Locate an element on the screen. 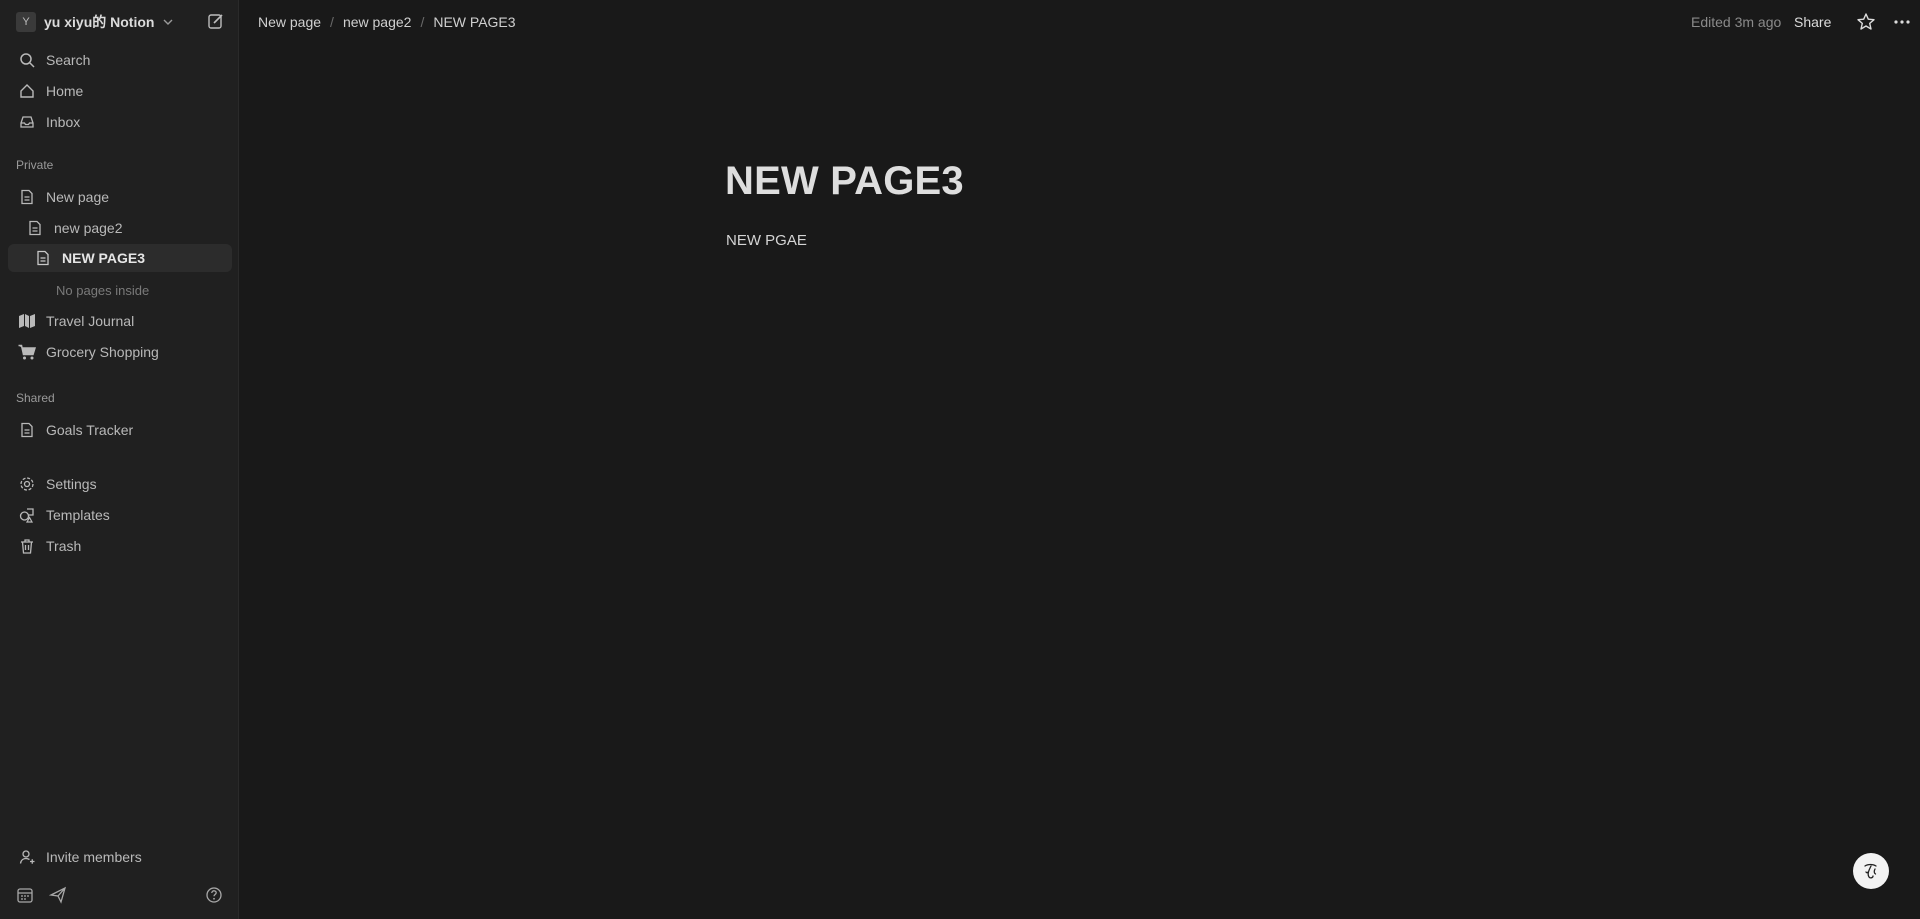 This screenshot has width=1920, height=919. share-button: Share is located at coordinates (1812, 22).